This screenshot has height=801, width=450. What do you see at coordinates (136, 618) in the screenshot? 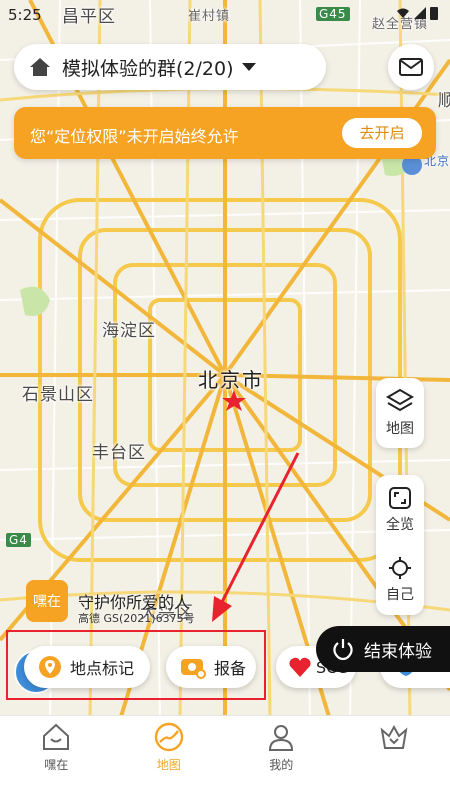
I see `map-copyright: 高德 GS(2021)6375号` at bounding box center [136, 618].